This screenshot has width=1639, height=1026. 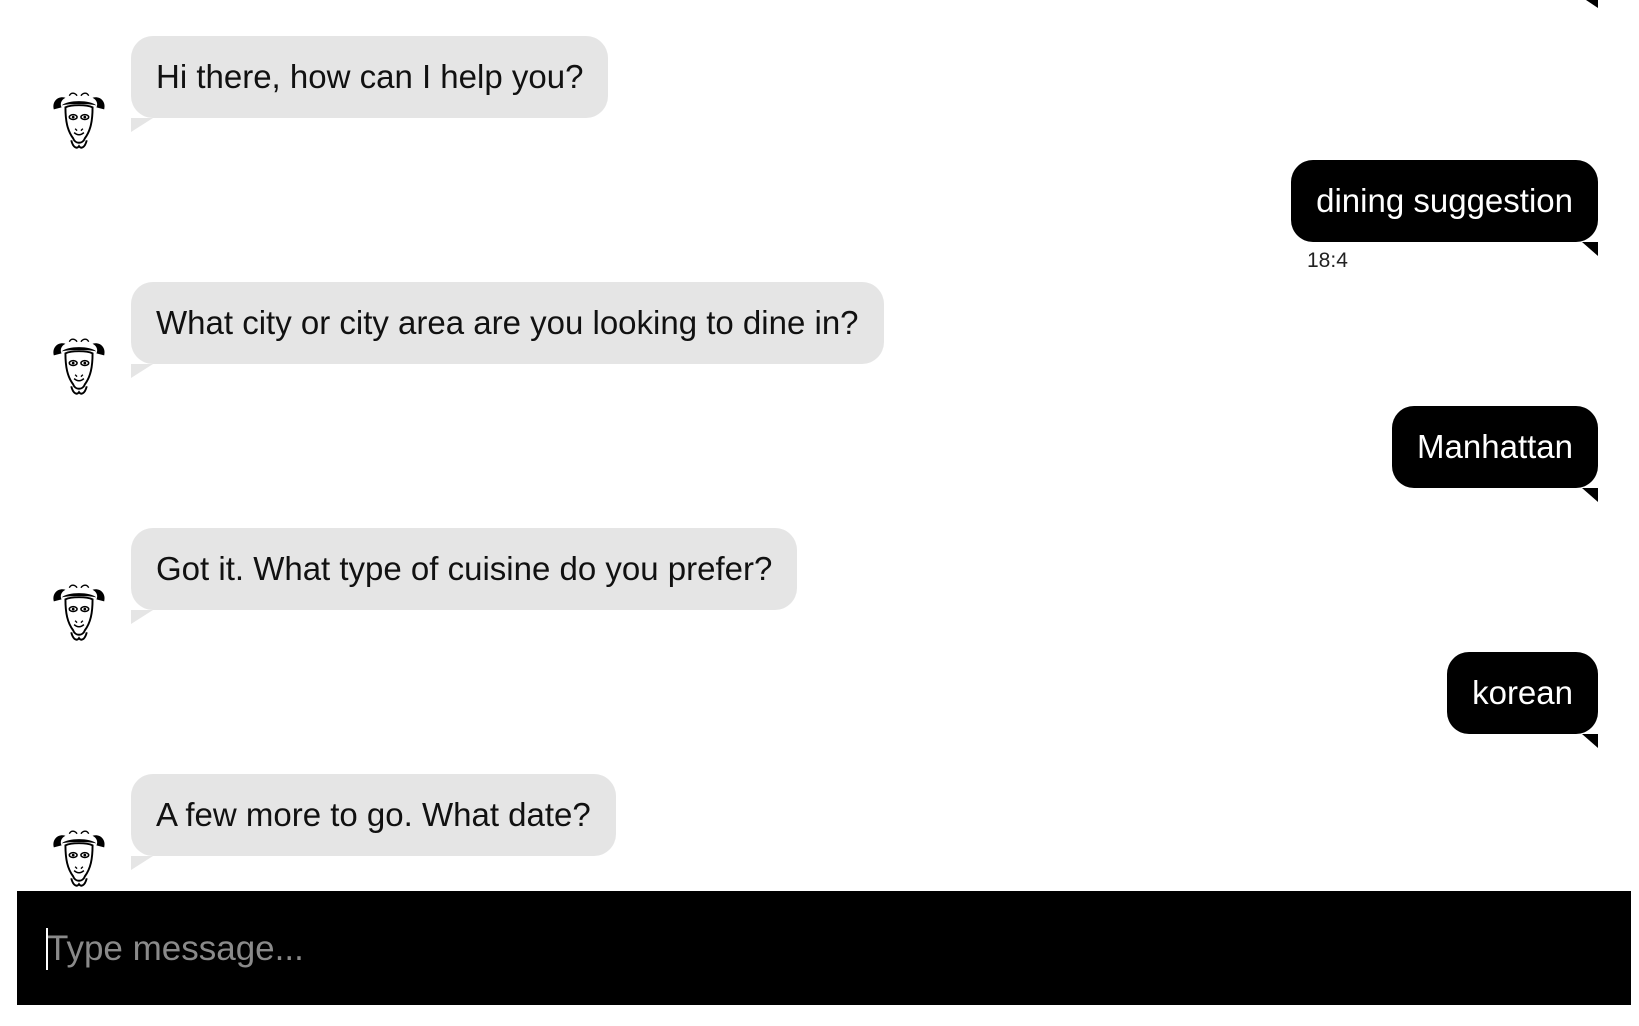 I want to click on bot-message: Hi there, how can I help you?, so click(x=370, y=84).